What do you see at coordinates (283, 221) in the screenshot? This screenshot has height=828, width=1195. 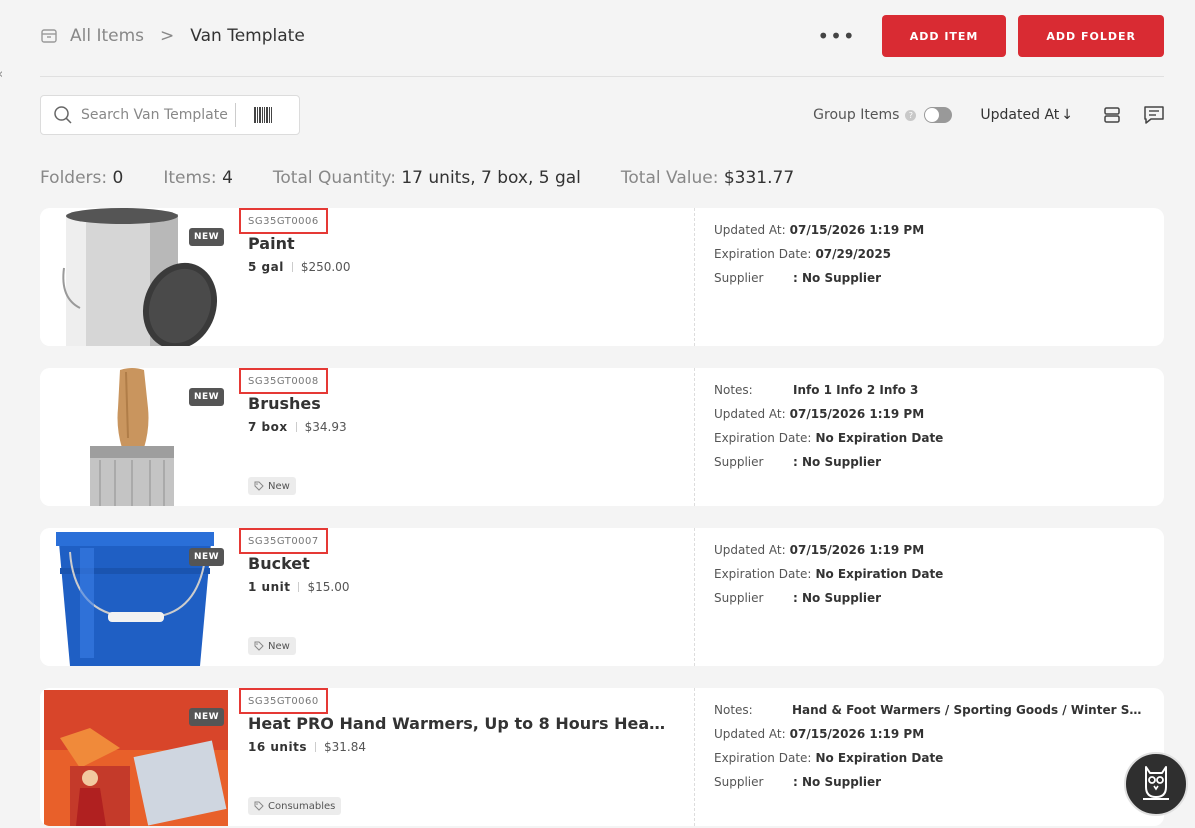 I see `item-sku: SG35GT0006` at bounding box center [283, 221].